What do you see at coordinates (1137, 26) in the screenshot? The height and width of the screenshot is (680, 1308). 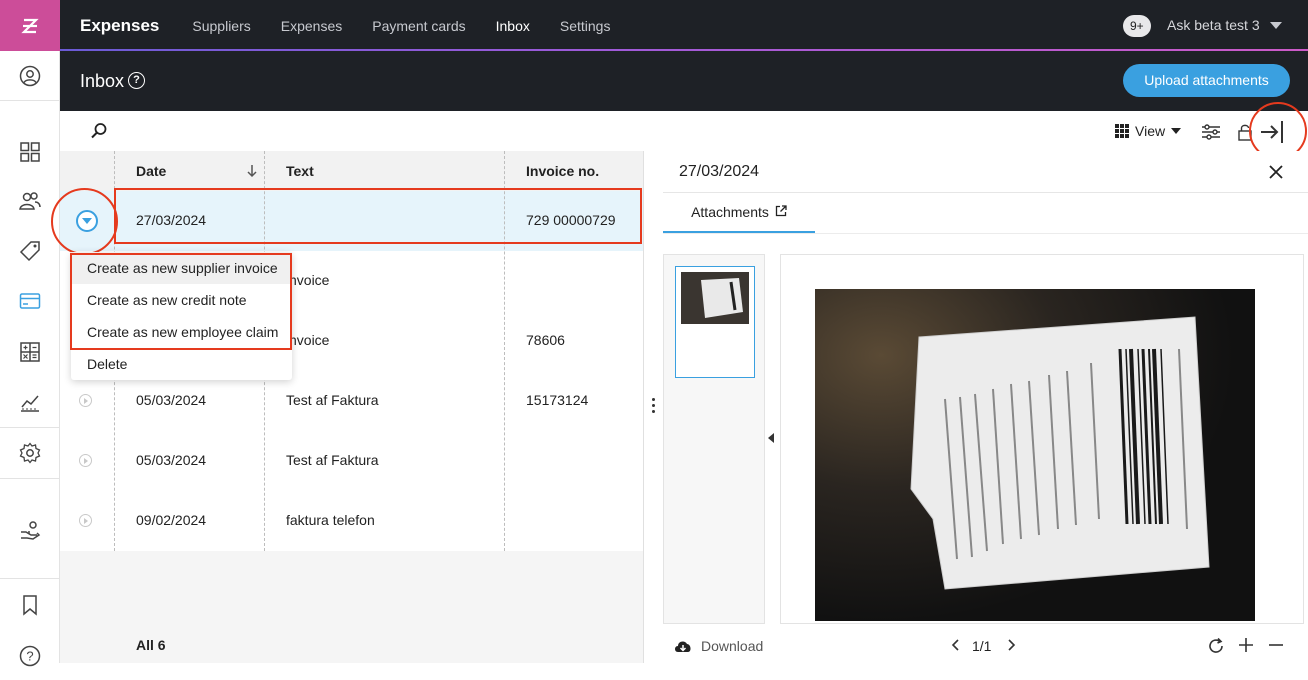 I see `notifications-badge: 9+` at bounding box center [1137, 26].